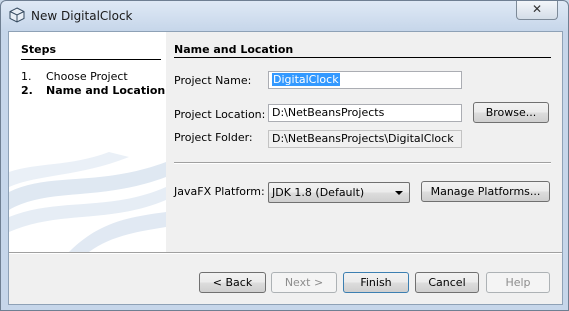 The image size is (569, 311). What do you see at coordinates (39, 49) in the screenshot?
I see `steps-title: Steps` at bounding box center [39, 49].